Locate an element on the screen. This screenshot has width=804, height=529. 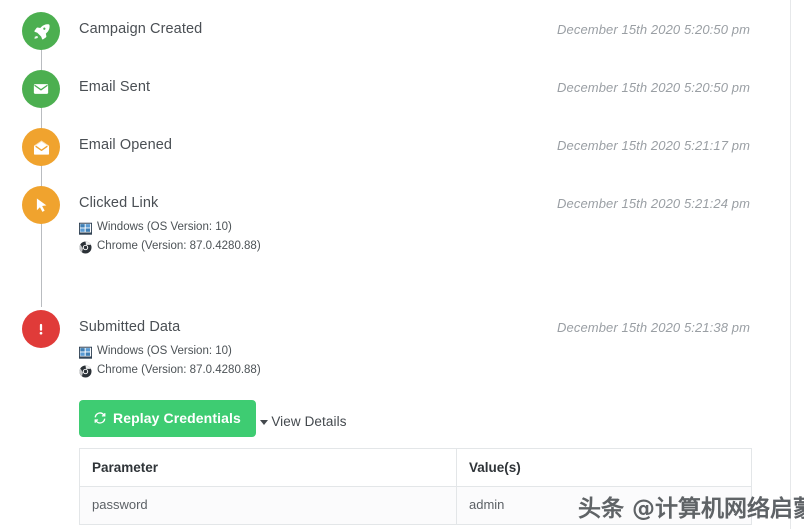
table-row: password admin is located at coordinates (415, 505).